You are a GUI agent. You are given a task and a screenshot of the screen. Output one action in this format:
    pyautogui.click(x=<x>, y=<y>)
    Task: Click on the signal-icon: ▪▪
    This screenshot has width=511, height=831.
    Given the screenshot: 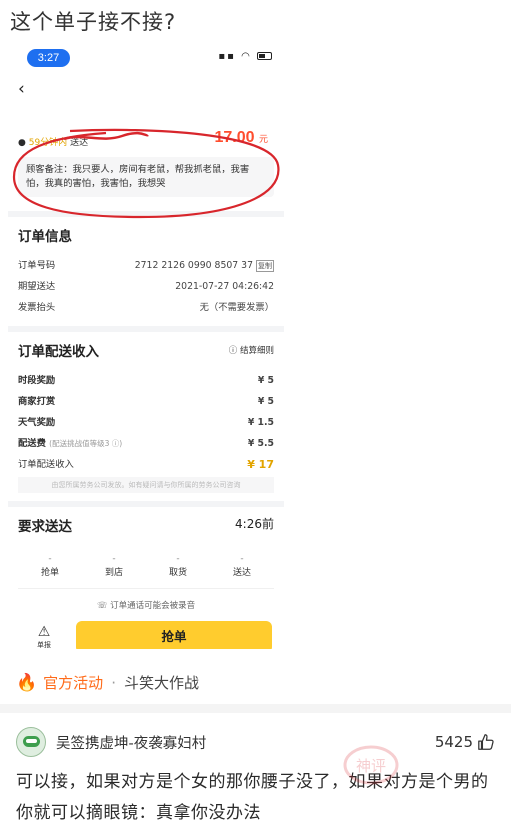 What is the action you would take?
    pyautogui.click(x=227, y=56)
    